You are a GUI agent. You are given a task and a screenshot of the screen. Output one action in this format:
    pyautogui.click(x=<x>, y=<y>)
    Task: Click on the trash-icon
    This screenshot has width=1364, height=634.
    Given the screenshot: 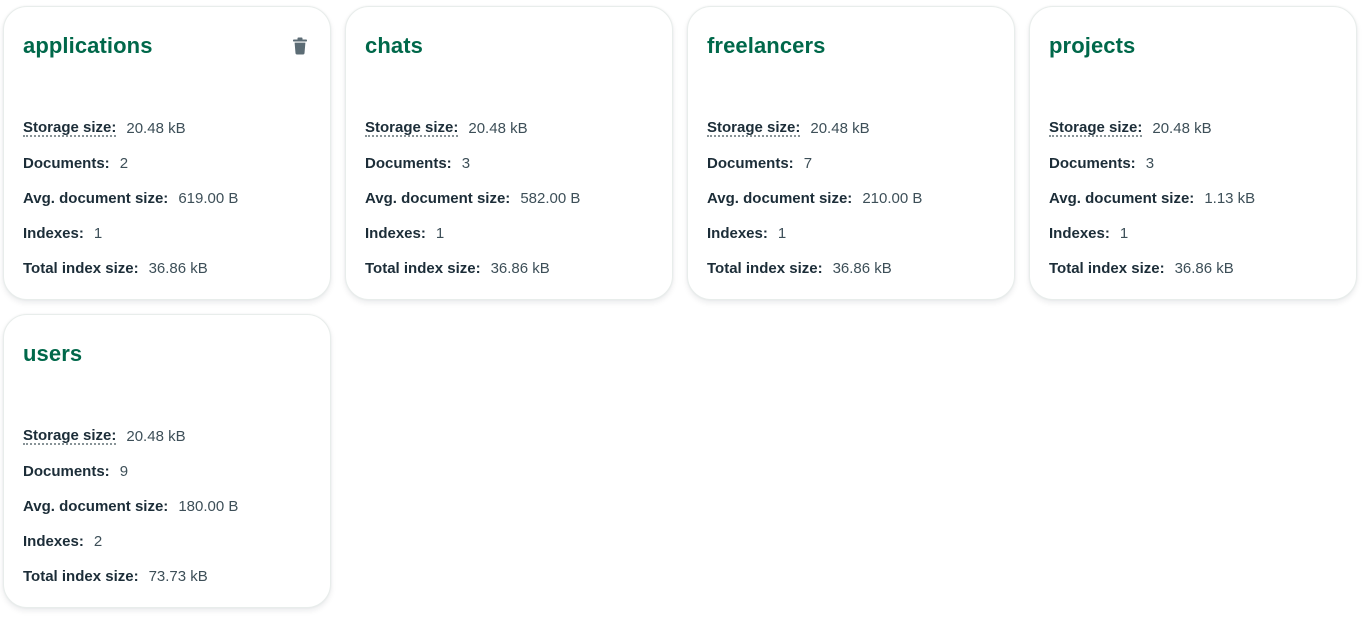 What is the action you would take?
    pyautogui.click(x=300, y=46)
    